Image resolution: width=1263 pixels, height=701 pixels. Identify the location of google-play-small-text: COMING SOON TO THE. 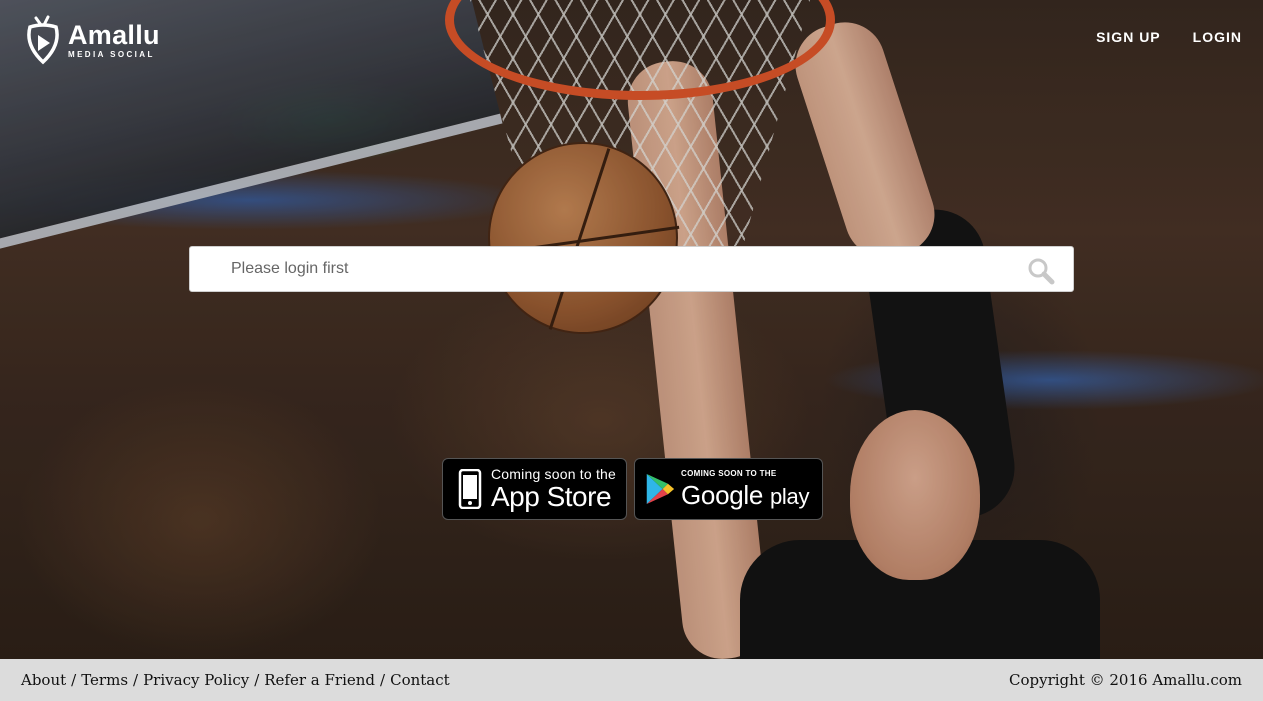
(729, 473).